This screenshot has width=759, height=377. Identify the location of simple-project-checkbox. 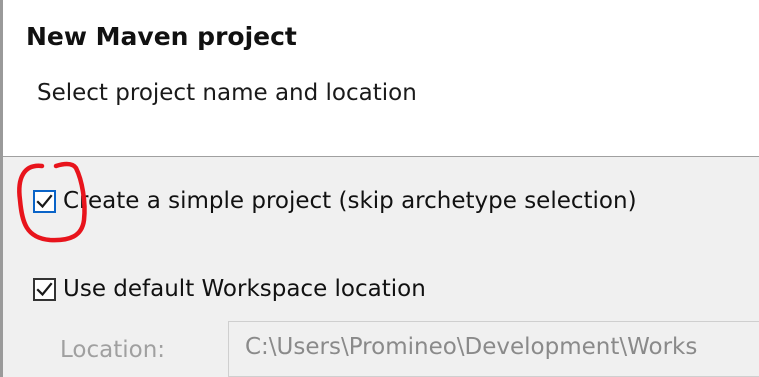
(44, 201).